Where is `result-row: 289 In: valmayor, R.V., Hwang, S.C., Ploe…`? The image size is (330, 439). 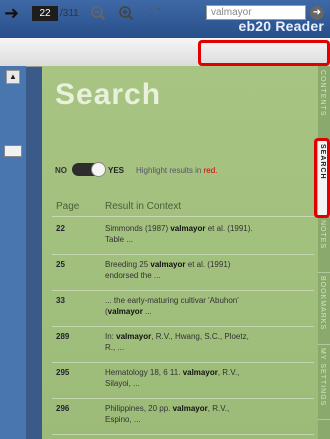 result-row: 289 In: valmayor, R.V., Hwang, S.C., Ploe… is located at coordinates (183, 344).